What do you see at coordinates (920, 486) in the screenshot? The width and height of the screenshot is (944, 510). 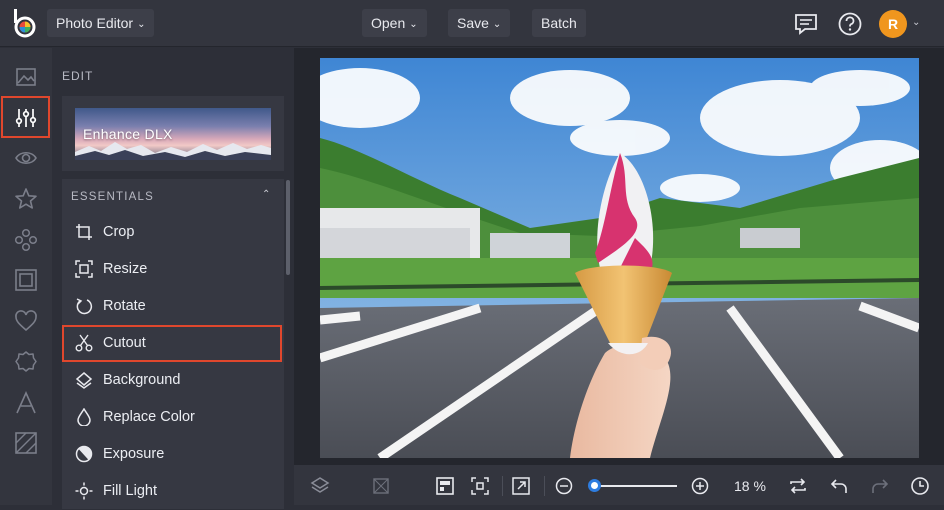 I see `history-icon` at bounding box center [920, 486].